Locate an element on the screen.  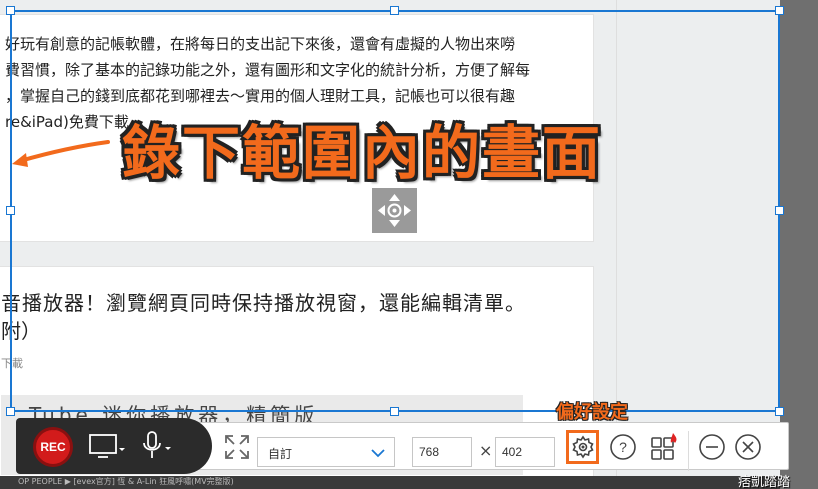
microphone-icon is located at coordinates (160, 446).